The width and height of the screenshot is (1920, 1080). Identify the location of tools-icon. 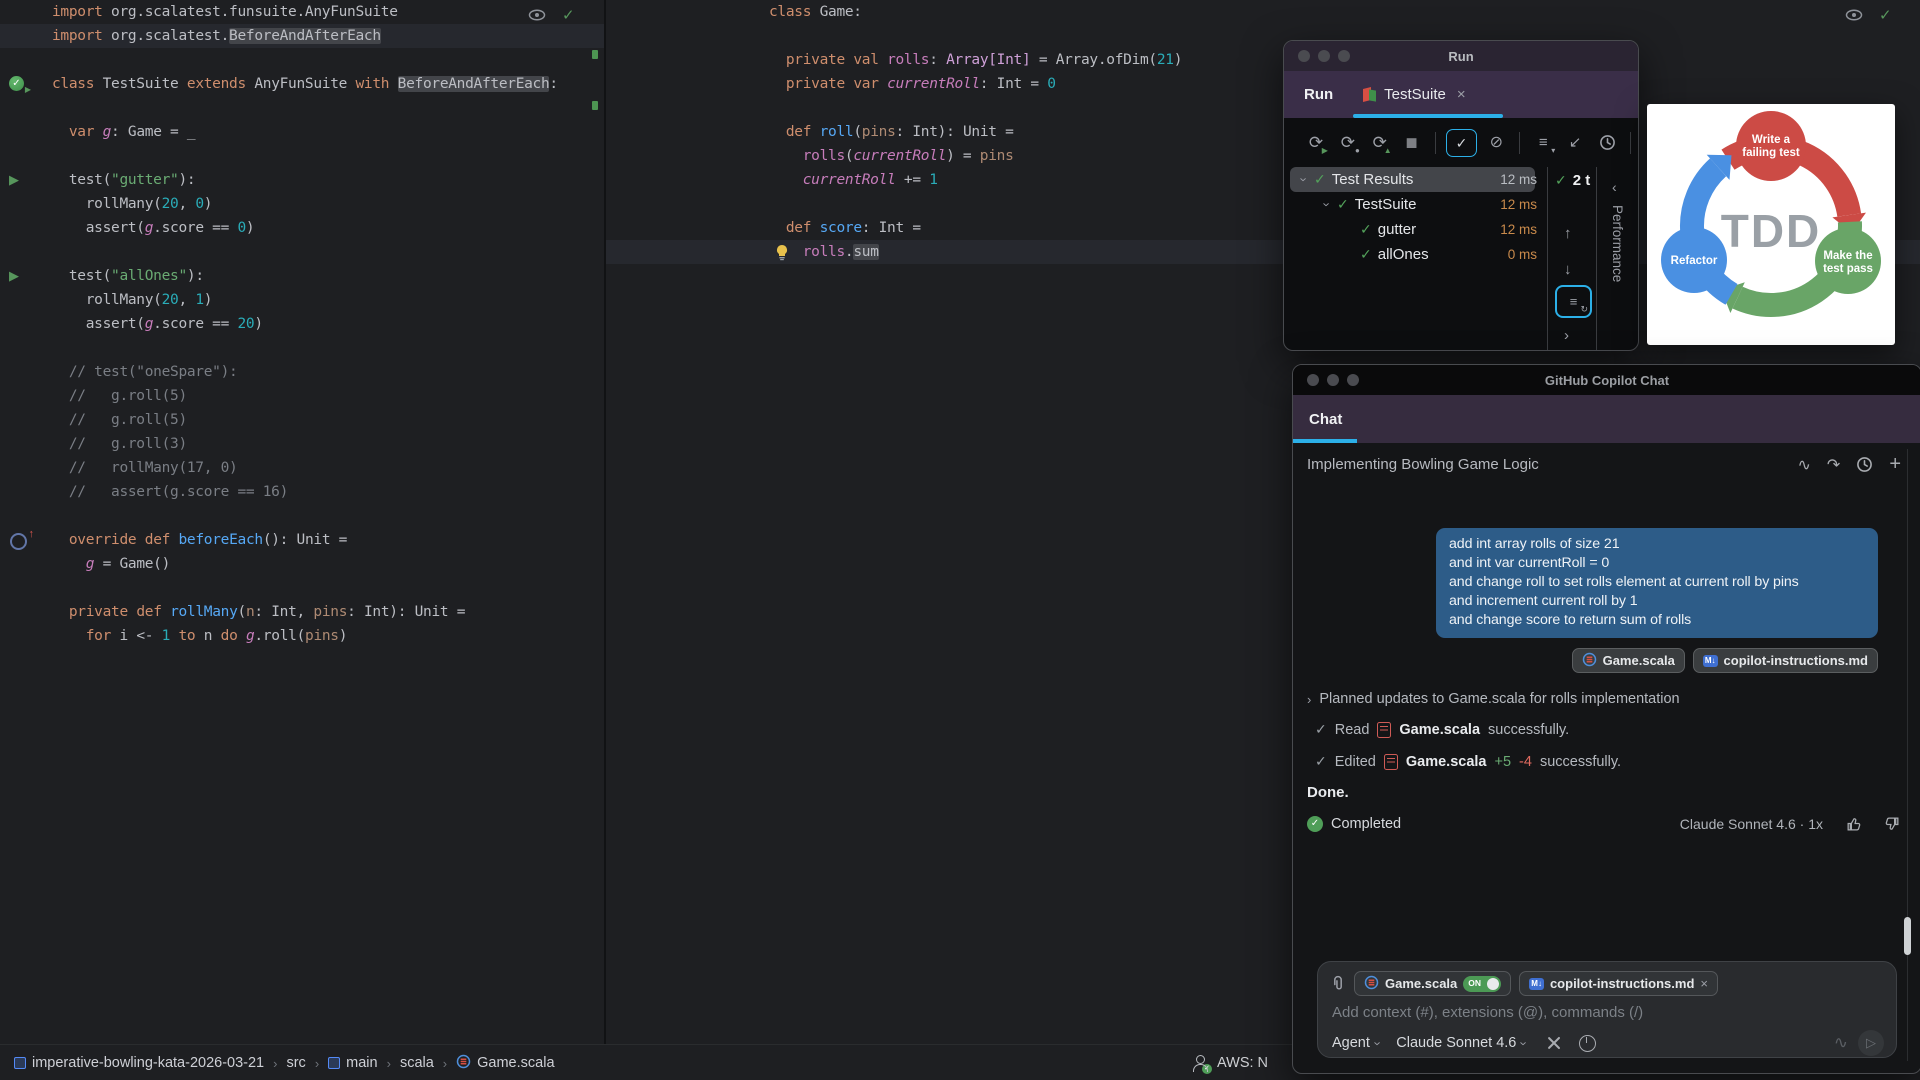
(1554, 1043).